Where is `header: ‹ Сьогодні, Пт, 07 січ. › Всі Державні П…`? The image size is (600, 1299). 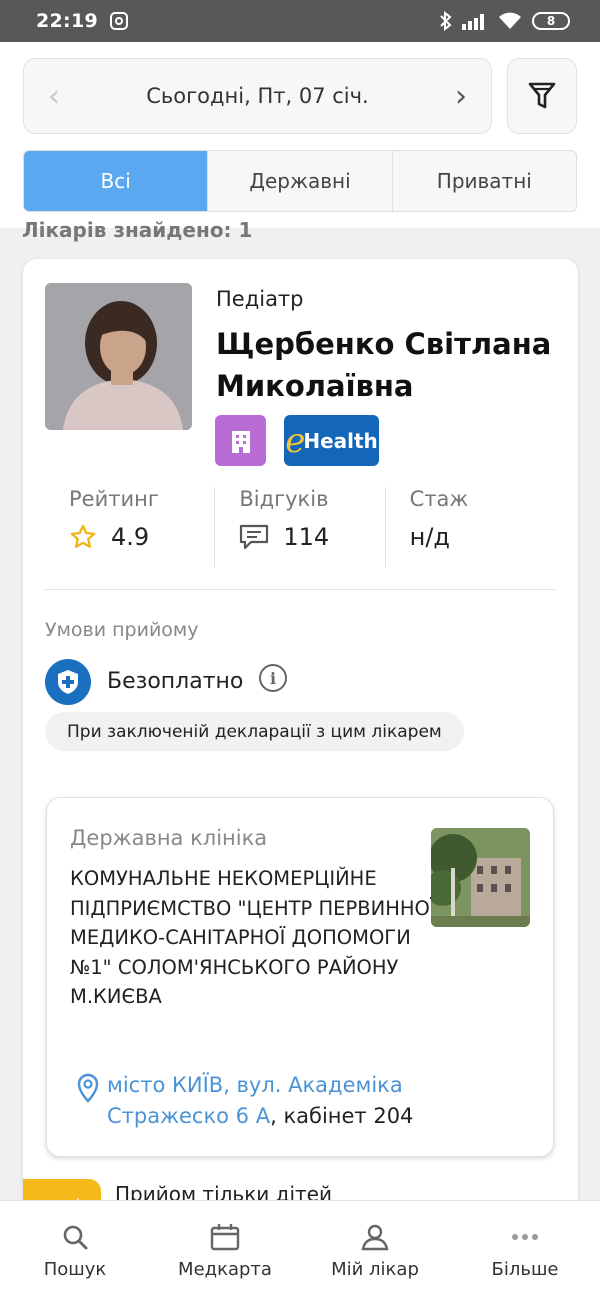 header: ‹ Сьогодні, Пт, 07 січ. › Всі Державні П… is located at coordinates (300, 135).